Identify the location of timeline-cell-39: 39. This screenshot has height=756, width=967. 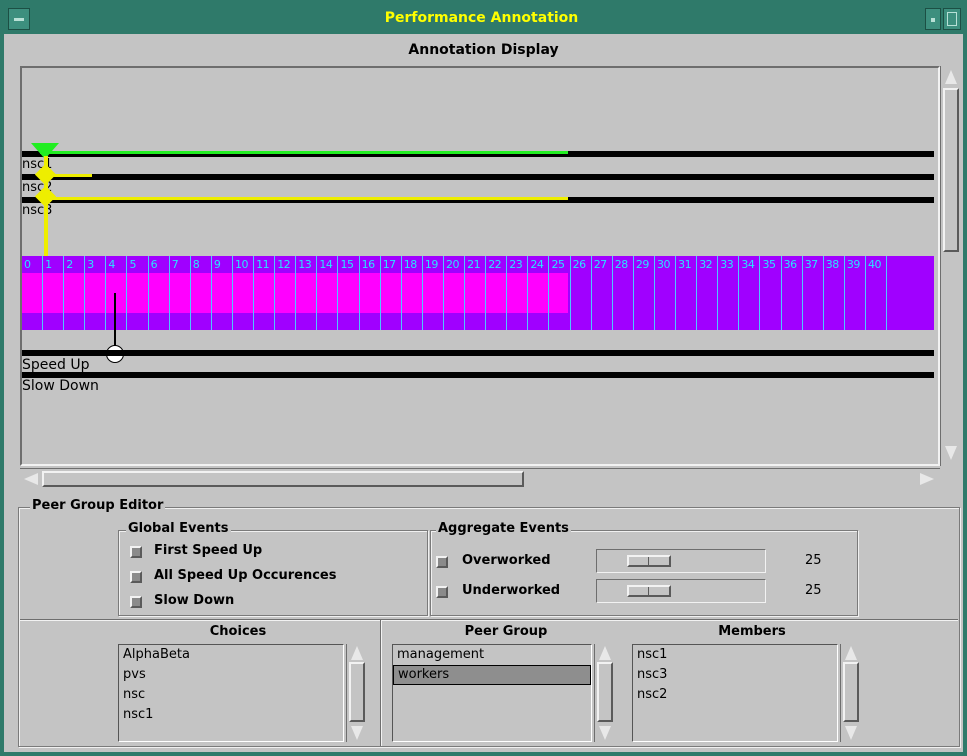
(855, 293).